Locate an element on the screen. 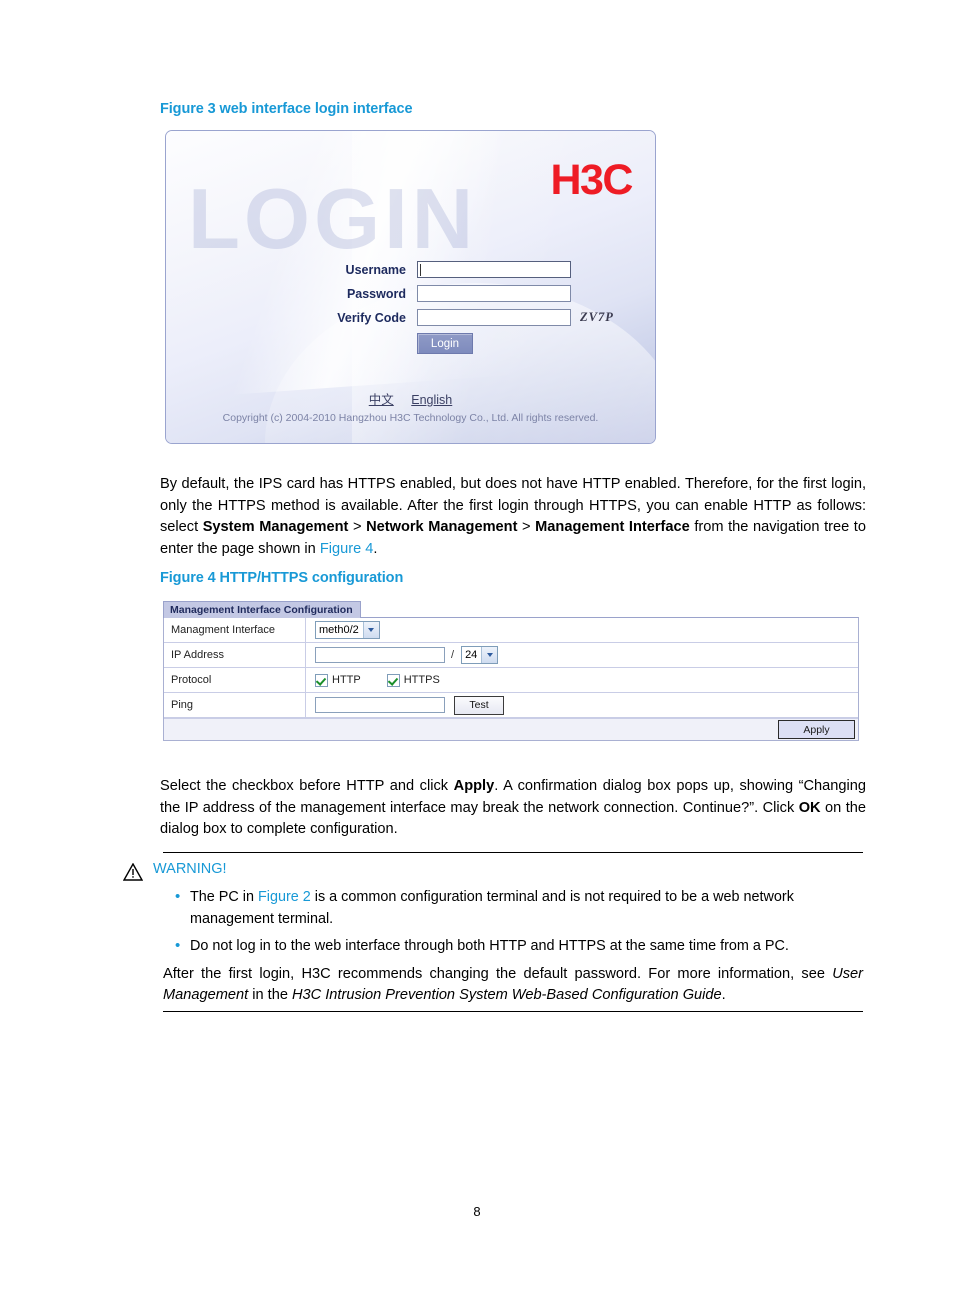 The width and height of the screenshot is (954, 1296). username-input is located at coordinates (494, 269).